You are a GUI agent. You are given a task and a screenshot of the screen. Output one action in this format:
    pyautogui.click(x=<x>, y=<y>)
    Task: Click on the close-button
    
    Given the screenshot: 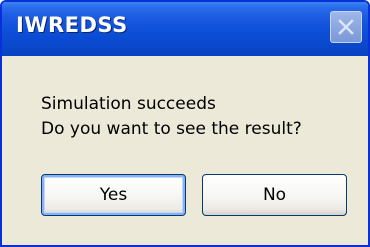 What is the action you would take?
    pyautogui.click(x=346, y=27)
    